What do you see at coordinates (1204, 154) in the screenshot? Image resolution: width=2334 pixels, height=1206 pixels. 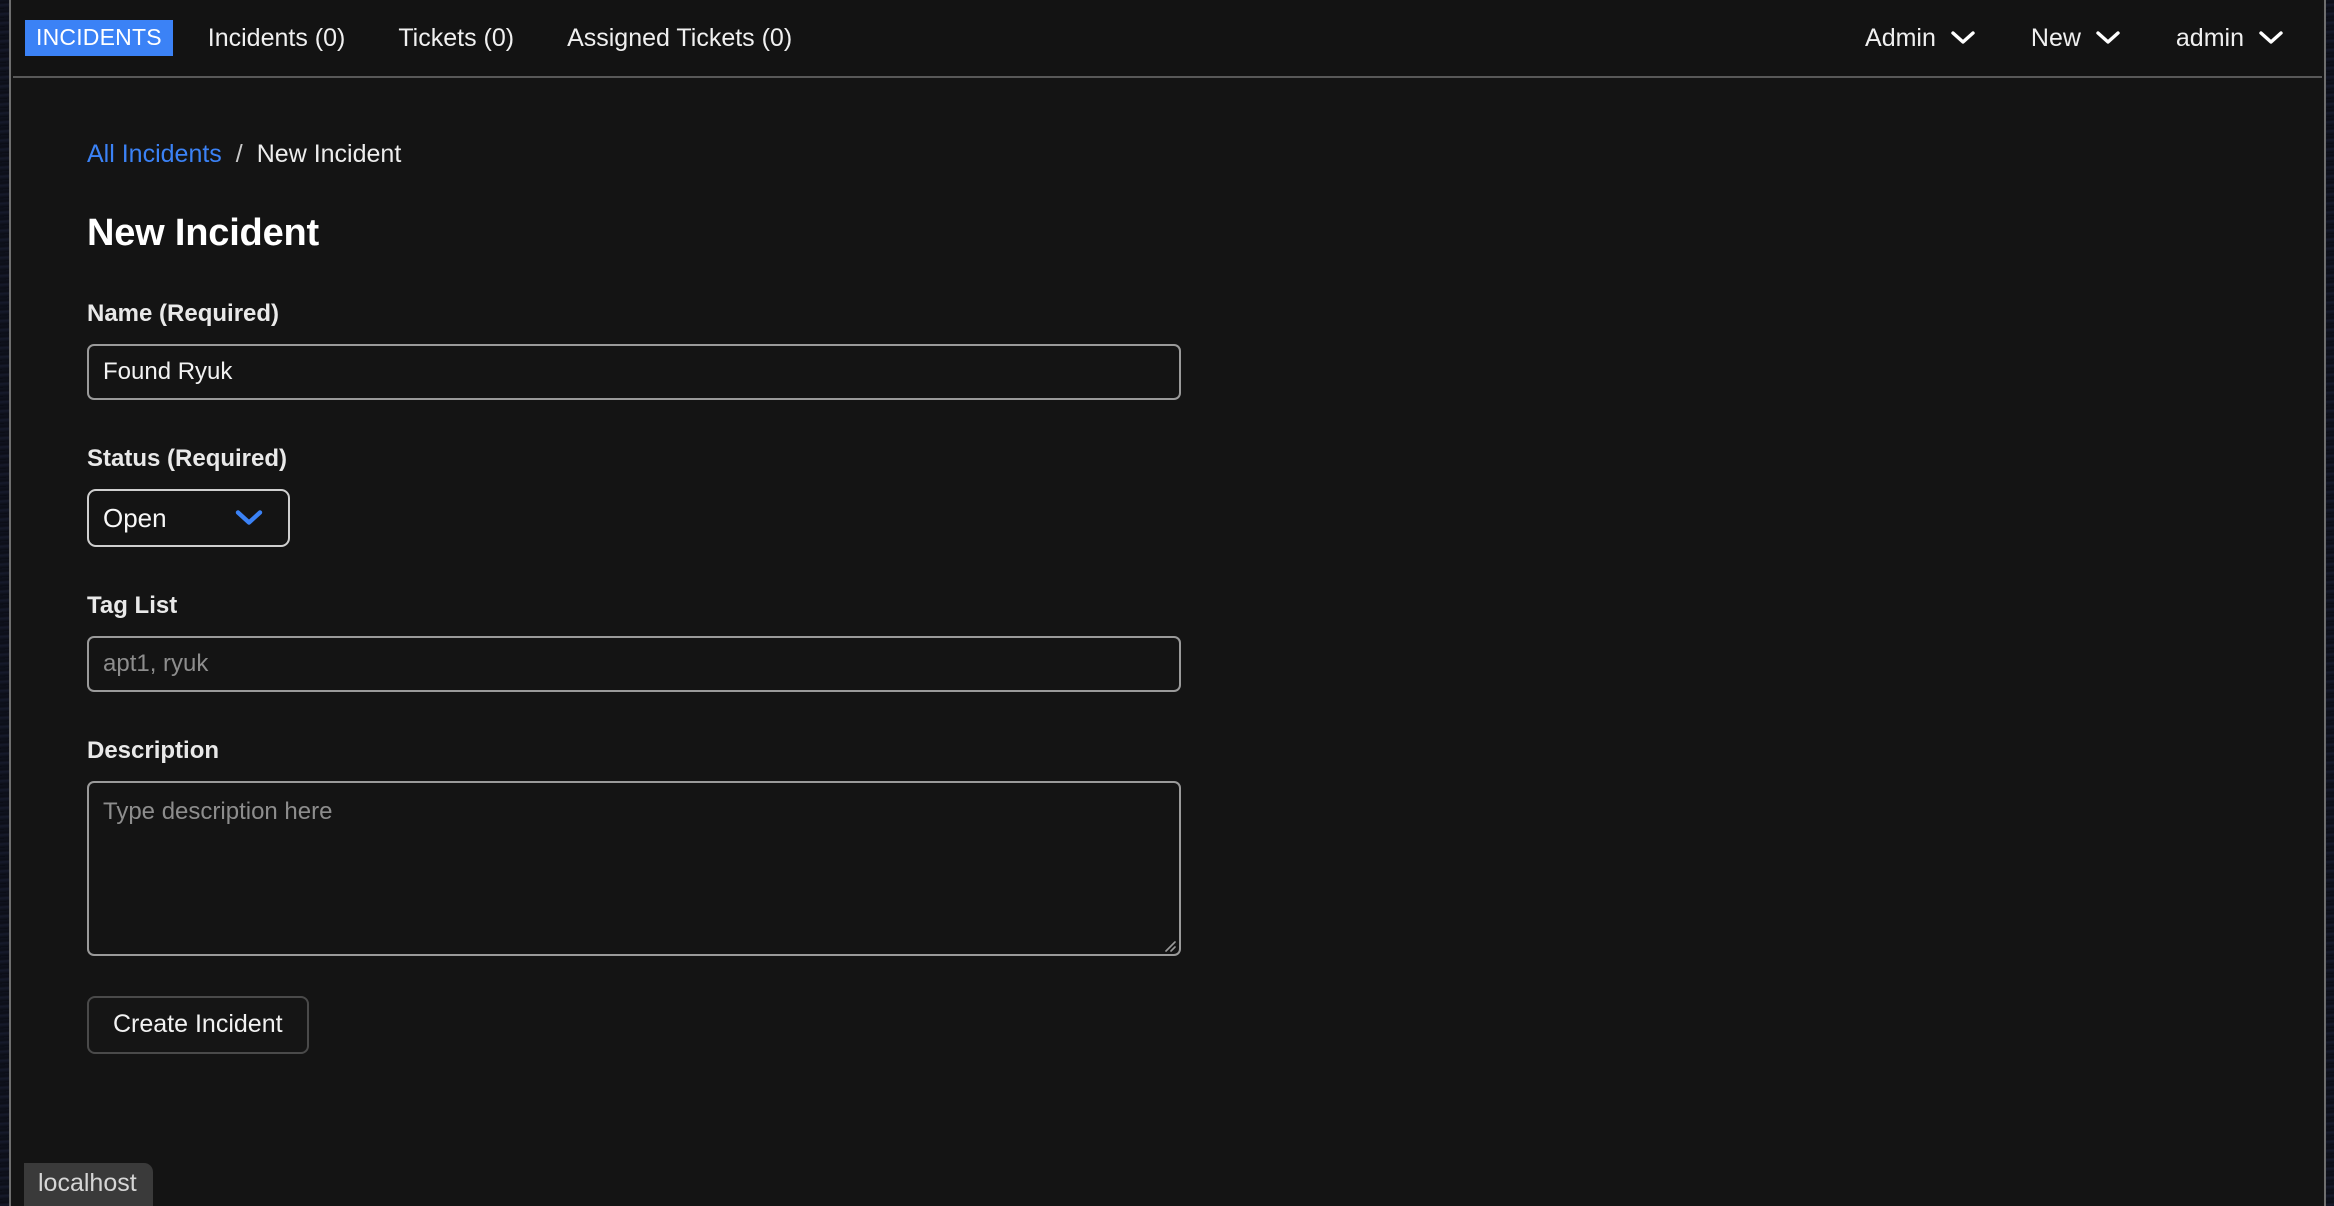 I see `breadcrumb: All Incidents / New Incident` at bounding box center [1204, 154].